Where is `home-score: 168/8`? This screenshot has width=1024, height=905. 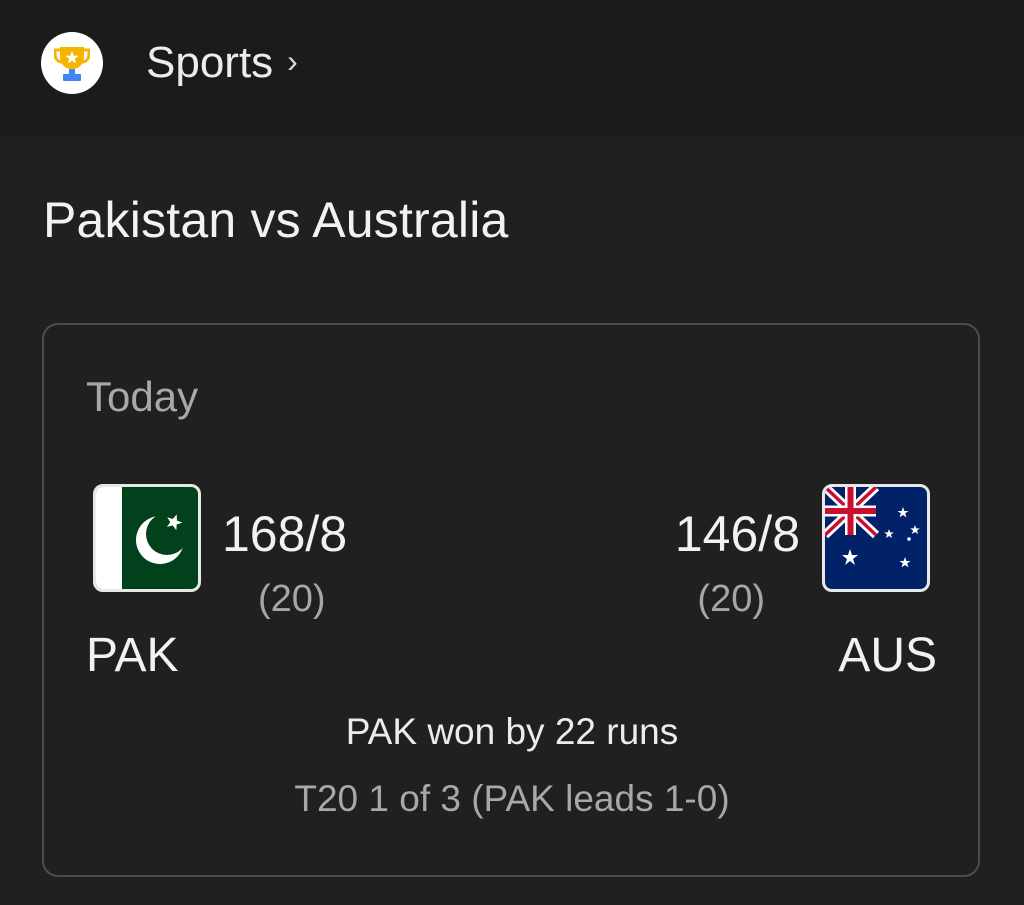 home-score: 168/8 is located at coordinates (285, 534).